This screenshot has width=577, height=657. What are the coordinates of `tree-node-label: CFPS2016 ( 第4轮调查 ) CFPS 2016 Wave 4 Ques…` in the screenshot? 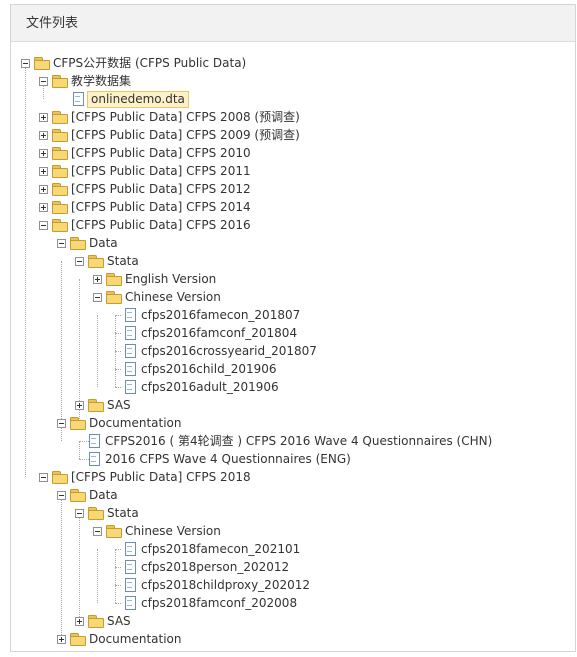 It's located at (298, 441).